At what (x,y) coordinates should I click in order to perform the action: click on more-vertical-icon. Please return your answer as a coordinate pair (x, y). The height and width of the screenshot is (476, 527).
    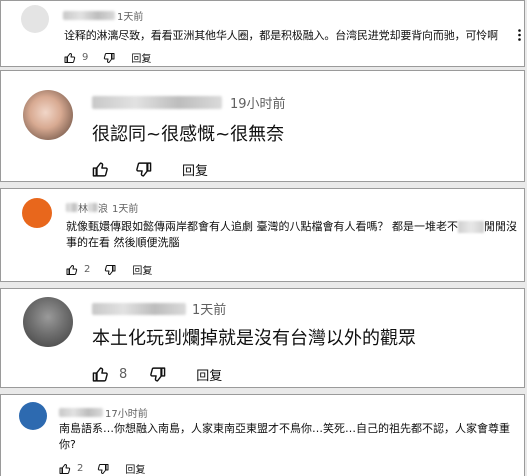
    Looking at the image, I should click on (519, 35).